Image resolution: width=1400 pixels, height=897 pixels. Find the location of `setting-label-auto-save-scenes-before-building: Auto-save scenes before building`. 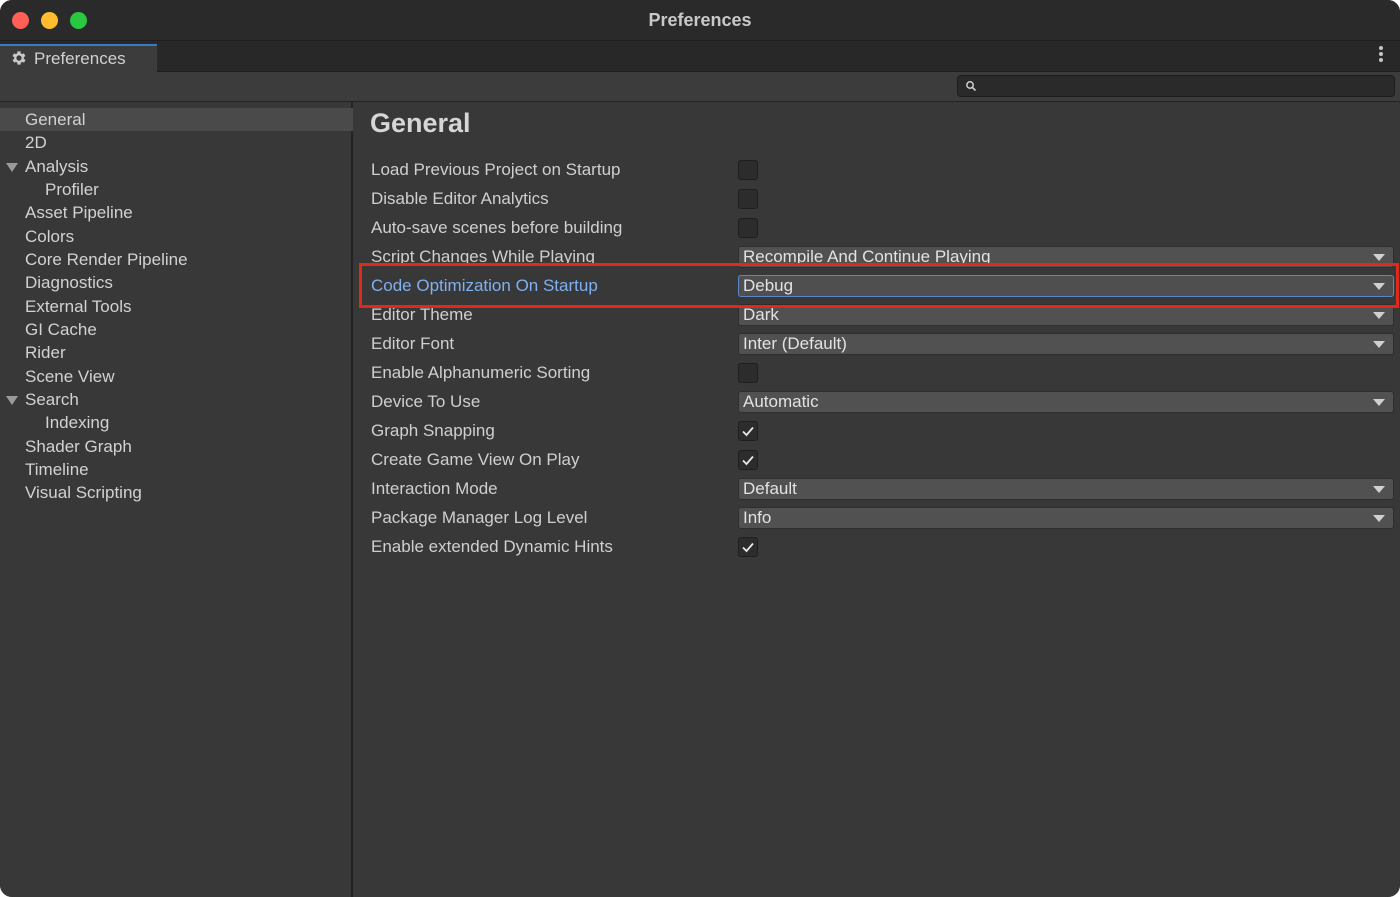

setting-label-auto-save-scenes-before-building: Auto-save scenes before building is located at coordinates (497, 227).